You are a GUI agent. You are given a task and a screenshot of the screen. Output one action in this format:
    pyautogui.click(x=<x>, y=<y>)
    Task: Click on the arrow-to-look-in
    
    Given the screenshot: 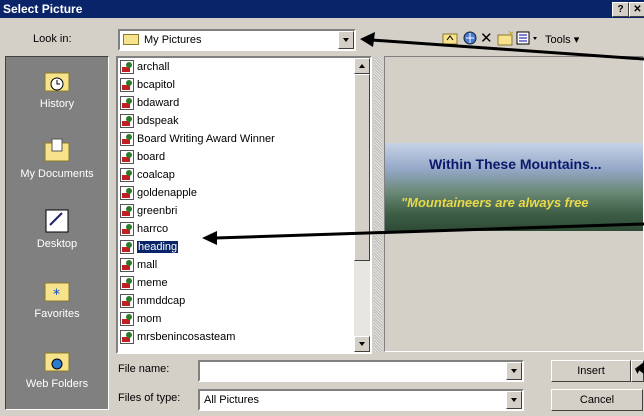 What is the action you would take?
    pyautogui.click(x=507, y=49)
    